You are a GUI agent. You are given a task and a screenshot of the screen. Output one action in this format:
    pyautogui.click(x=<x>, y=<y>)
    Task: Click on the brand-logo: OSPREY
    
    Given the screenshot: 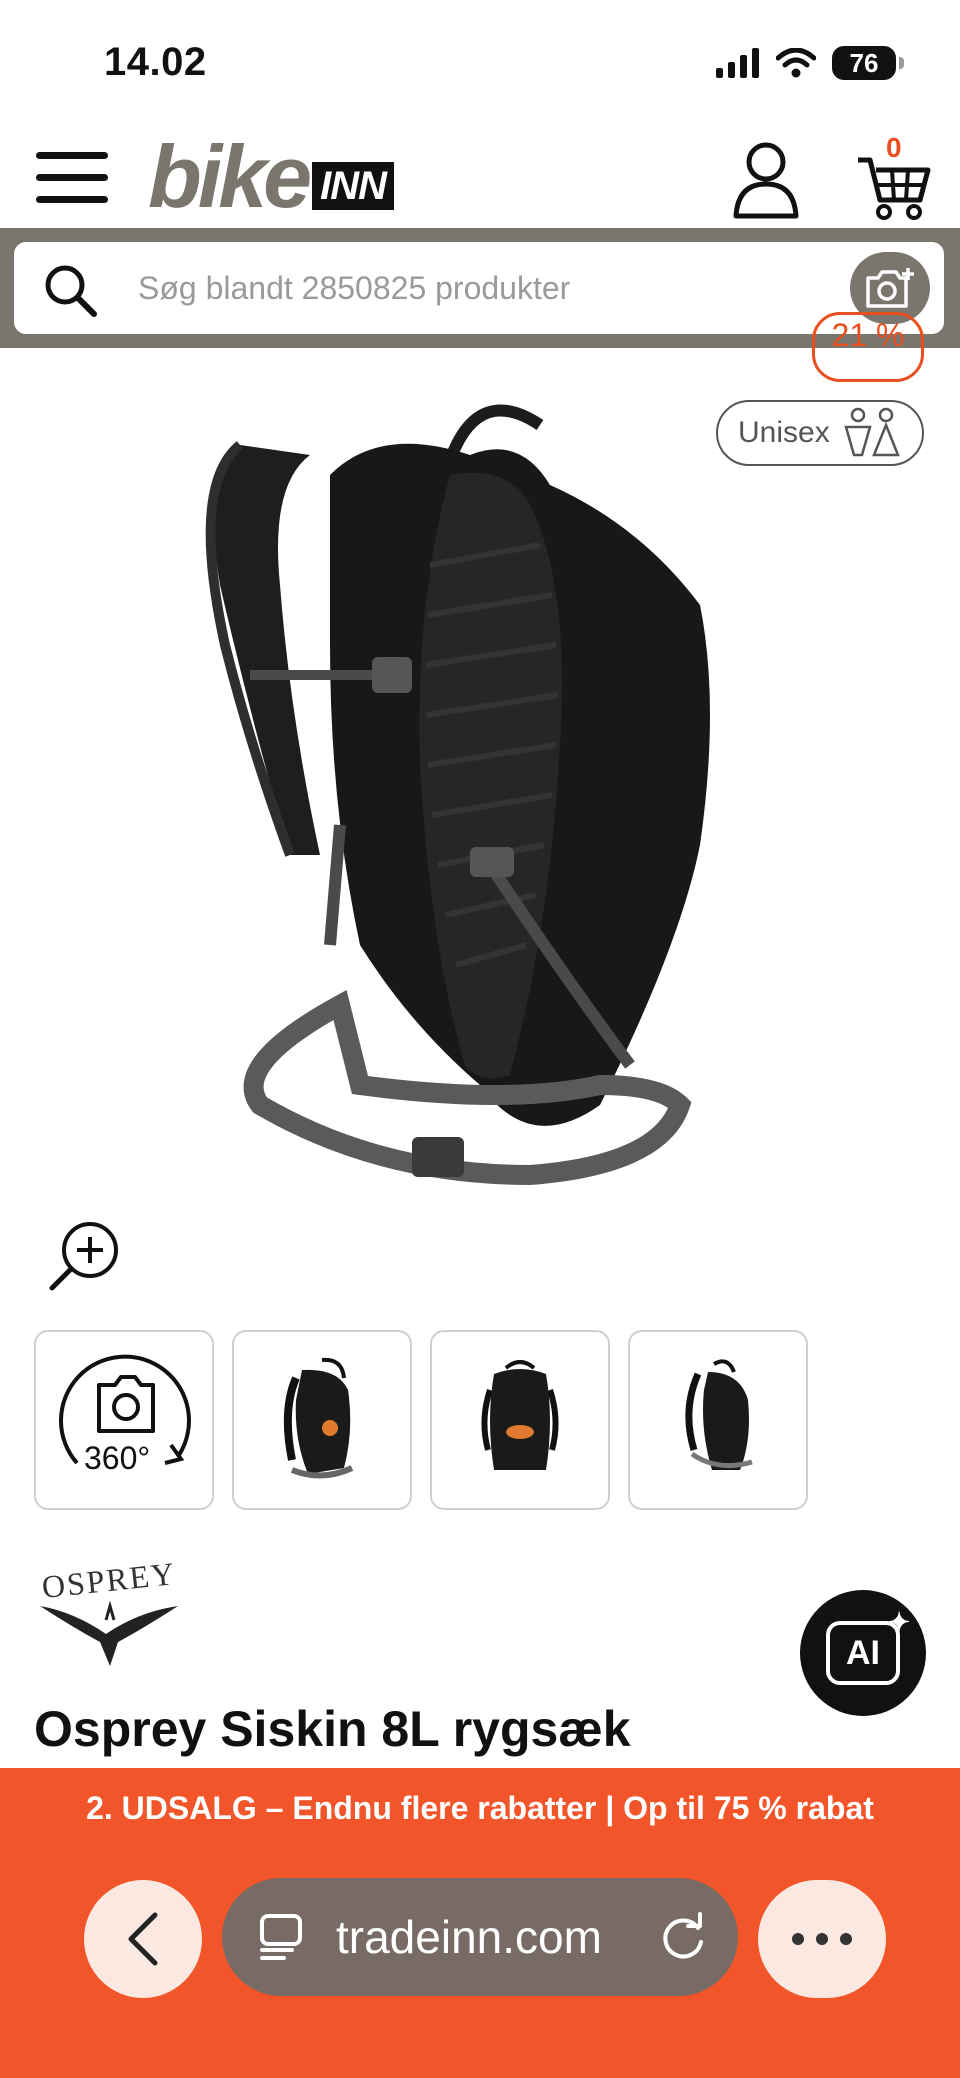 What is the action you would take?
    pyautogui.click(x=109, y=1613)
    